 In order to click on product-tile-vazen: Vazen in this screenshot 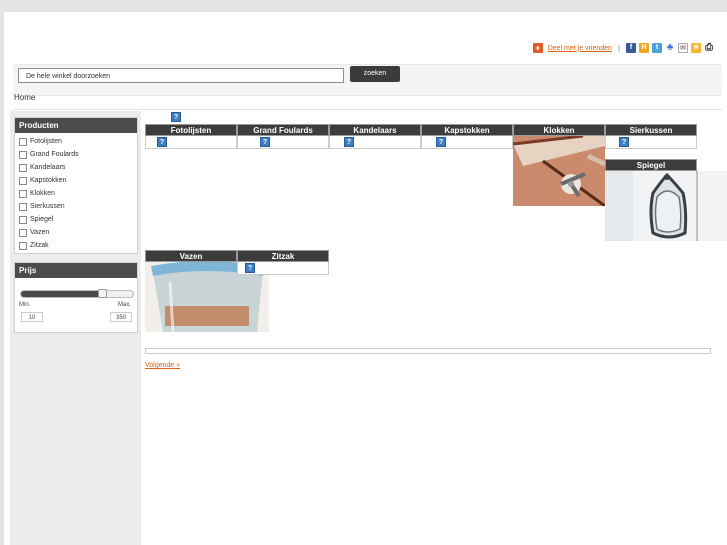, I will do `click(207, 291)`.